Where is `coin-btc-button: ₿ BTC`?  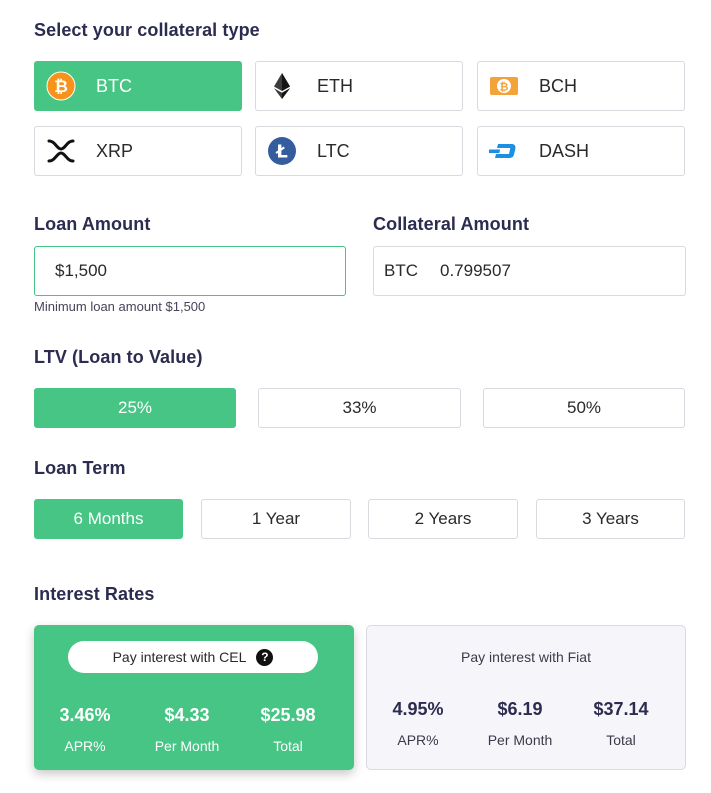
coin-btc-button: ₿ BTC is located at coordinates (138, 86).